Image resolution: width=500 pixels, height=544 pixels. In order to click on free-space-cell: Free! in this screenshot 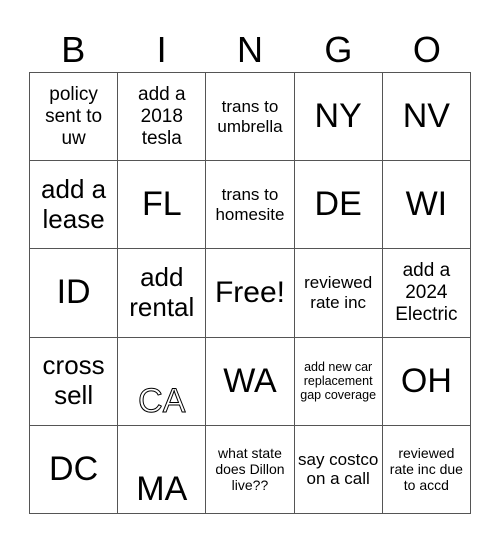, I will do `click(250, 293)`.